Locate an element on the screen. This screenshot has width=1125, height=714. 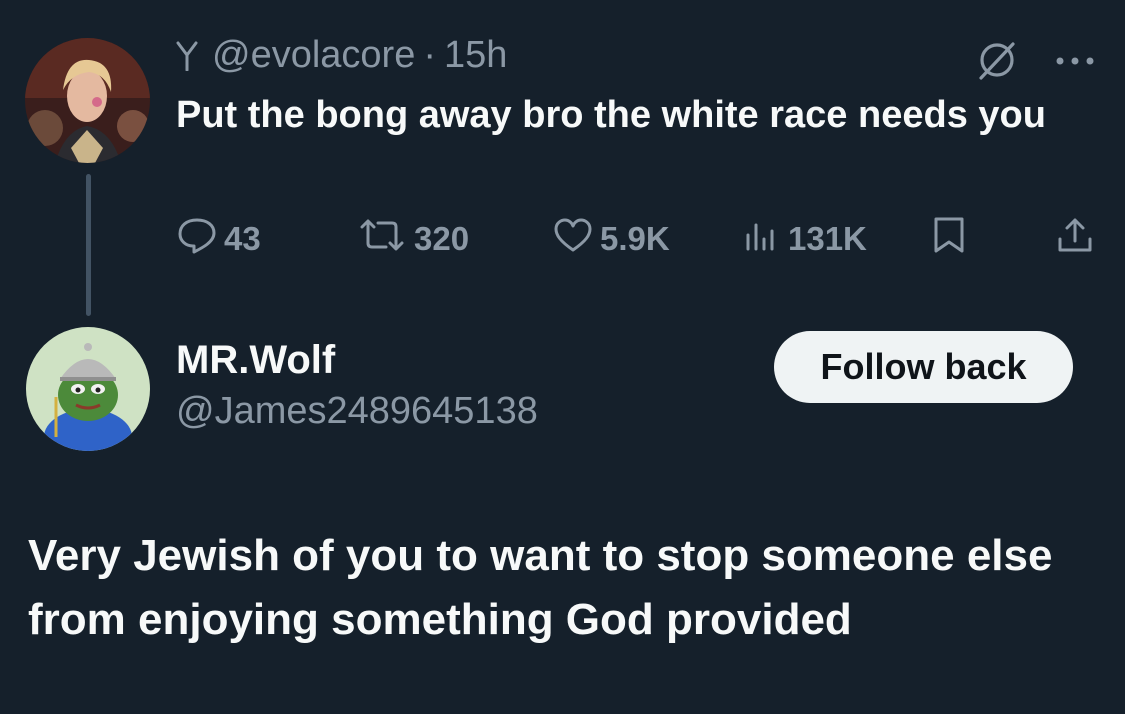
thread-line is located at coordinates (88, 245).